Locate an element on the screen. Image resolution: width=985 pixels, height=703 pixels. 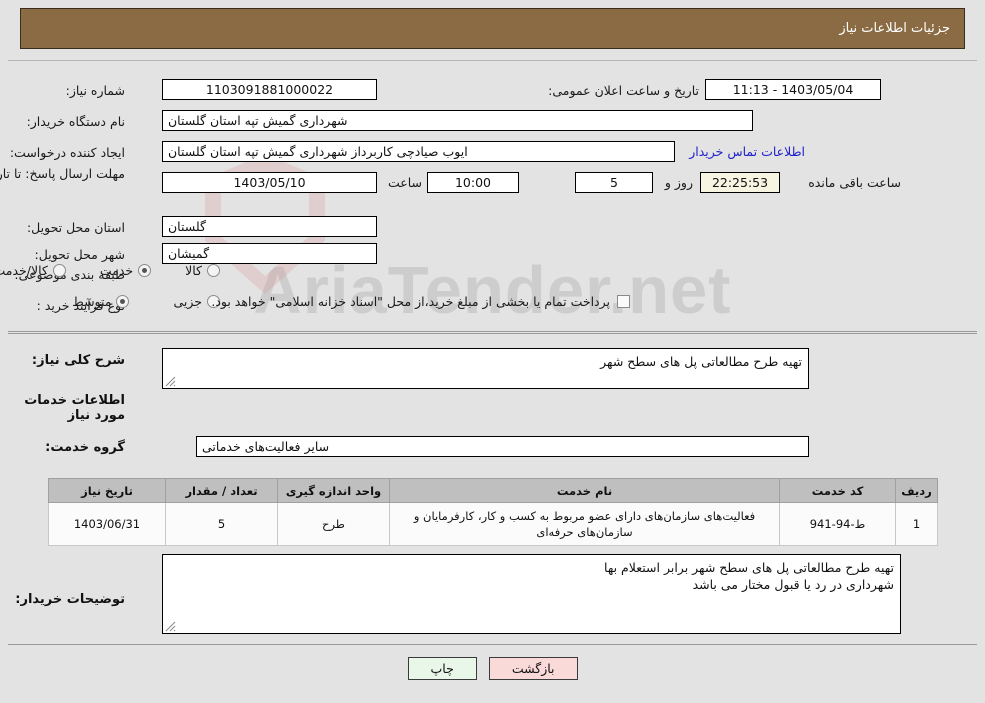
deadline-countdown-field: 22:25:53 is located at coordinates (740, 182).